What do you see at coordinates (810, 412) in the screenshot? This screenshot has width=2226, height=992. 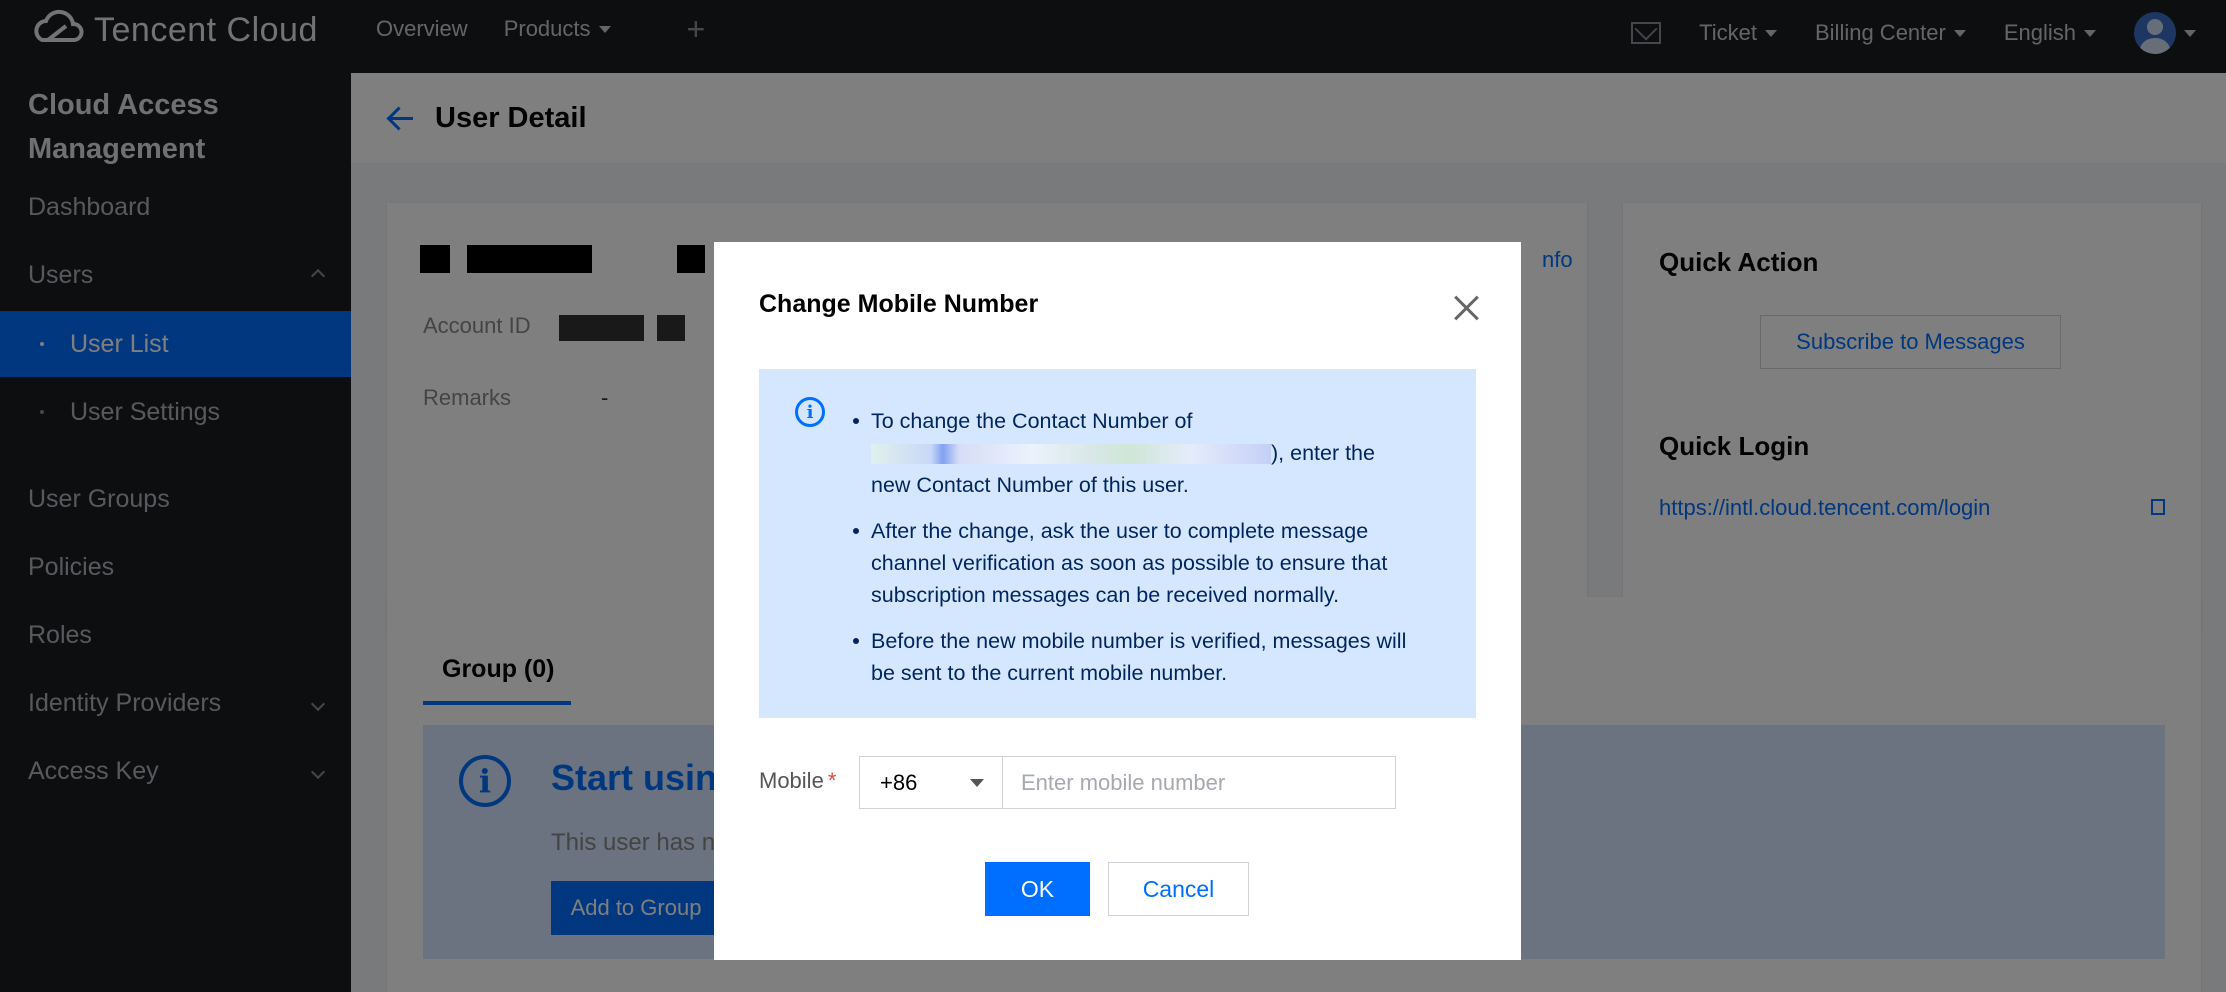 I see `info-icon: i` at bounding box center [810, 412].